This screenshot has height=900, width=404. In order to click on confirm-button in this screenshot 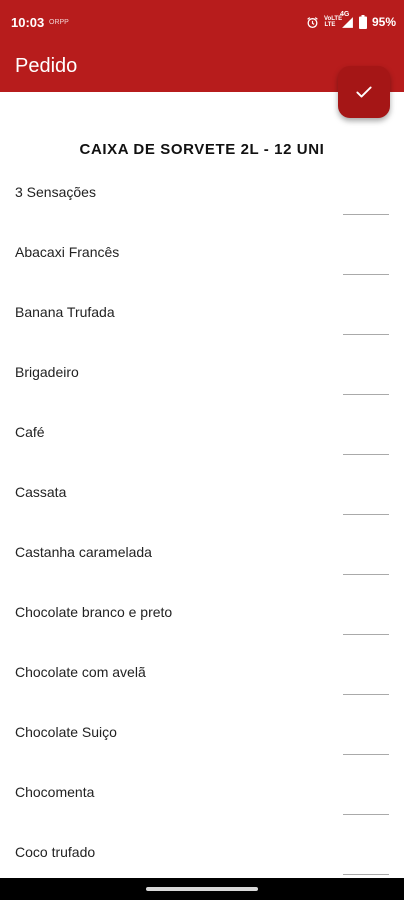, I will do `click(364, 92)`.